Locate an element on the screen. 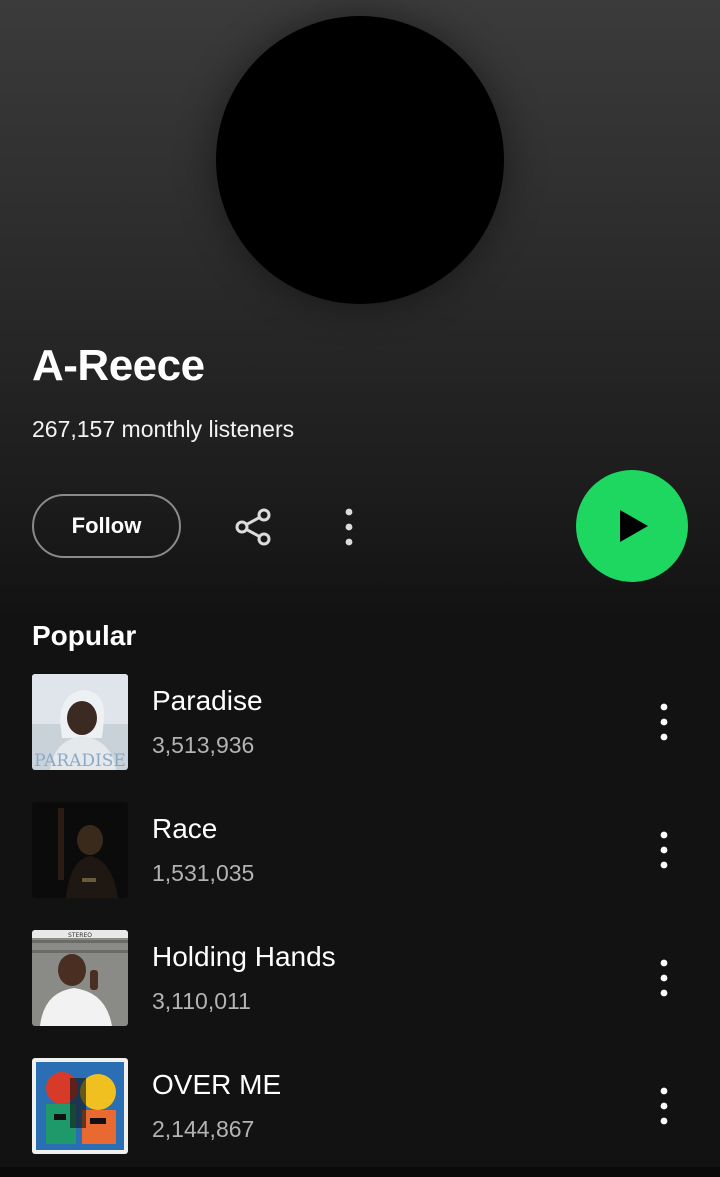 The image size is (720, 1177). track-title: Race is located at coordinates (185, 828).